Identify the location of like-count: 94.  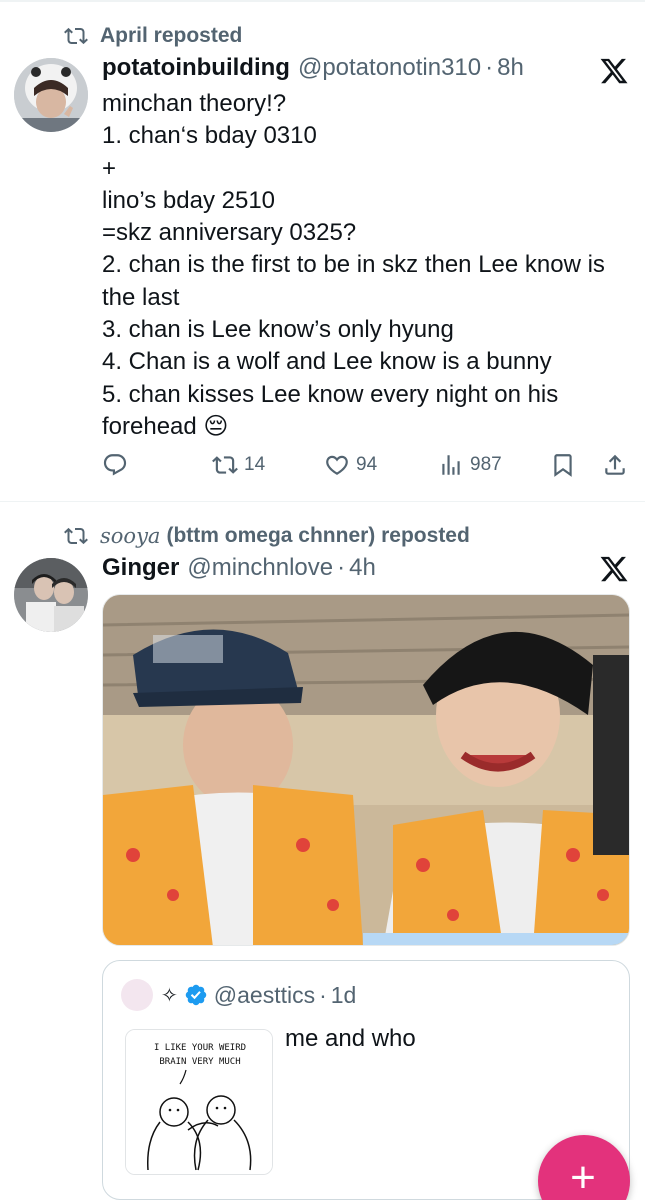
(367, 464).